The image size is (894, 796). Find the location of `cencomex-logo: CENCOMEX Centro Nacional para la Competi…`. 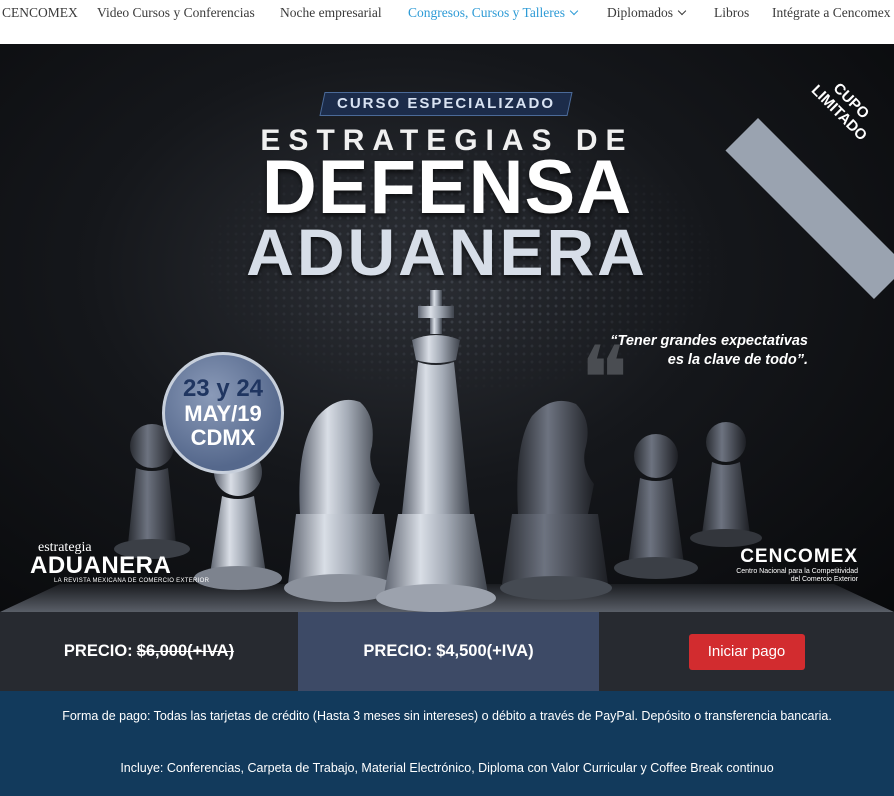

cencomex-logo: CENCOMEX Centro Nacional para la Competi… is located at coordinates (788, 565).